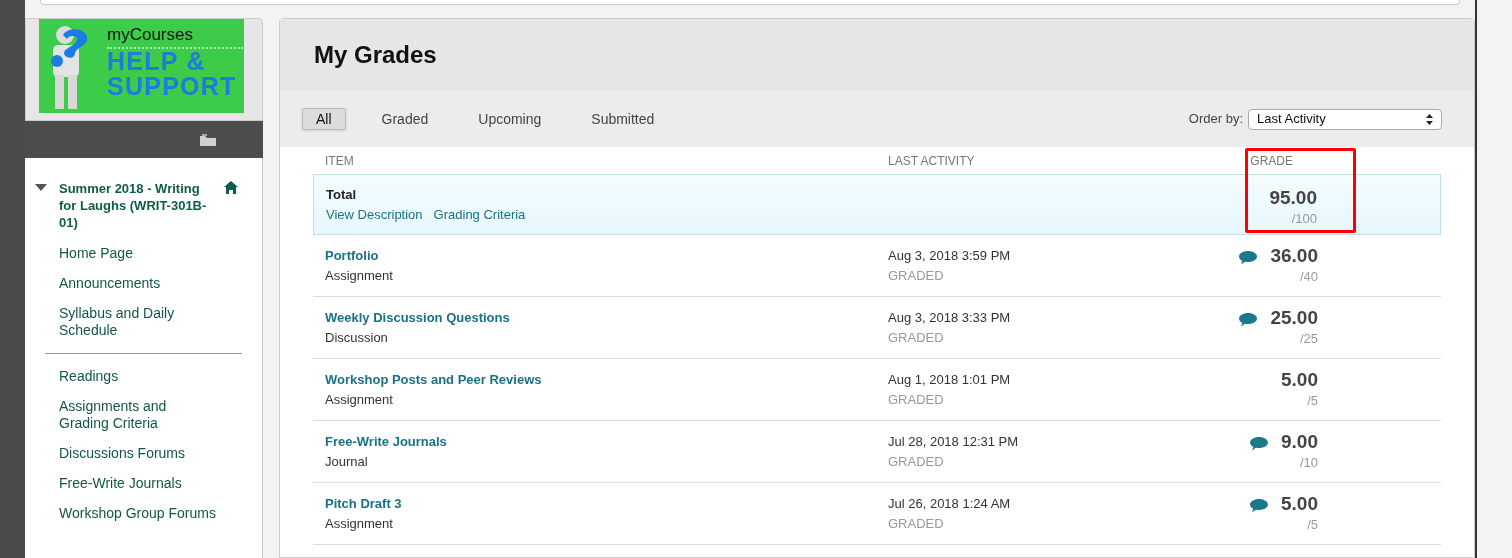 The height and width of the screenshot is (558, 1512). What do you see at coordinates (932, 161) in the screenshot?
I see `column-header: LAST ACTIVITY` at bounding box center [932, 161].